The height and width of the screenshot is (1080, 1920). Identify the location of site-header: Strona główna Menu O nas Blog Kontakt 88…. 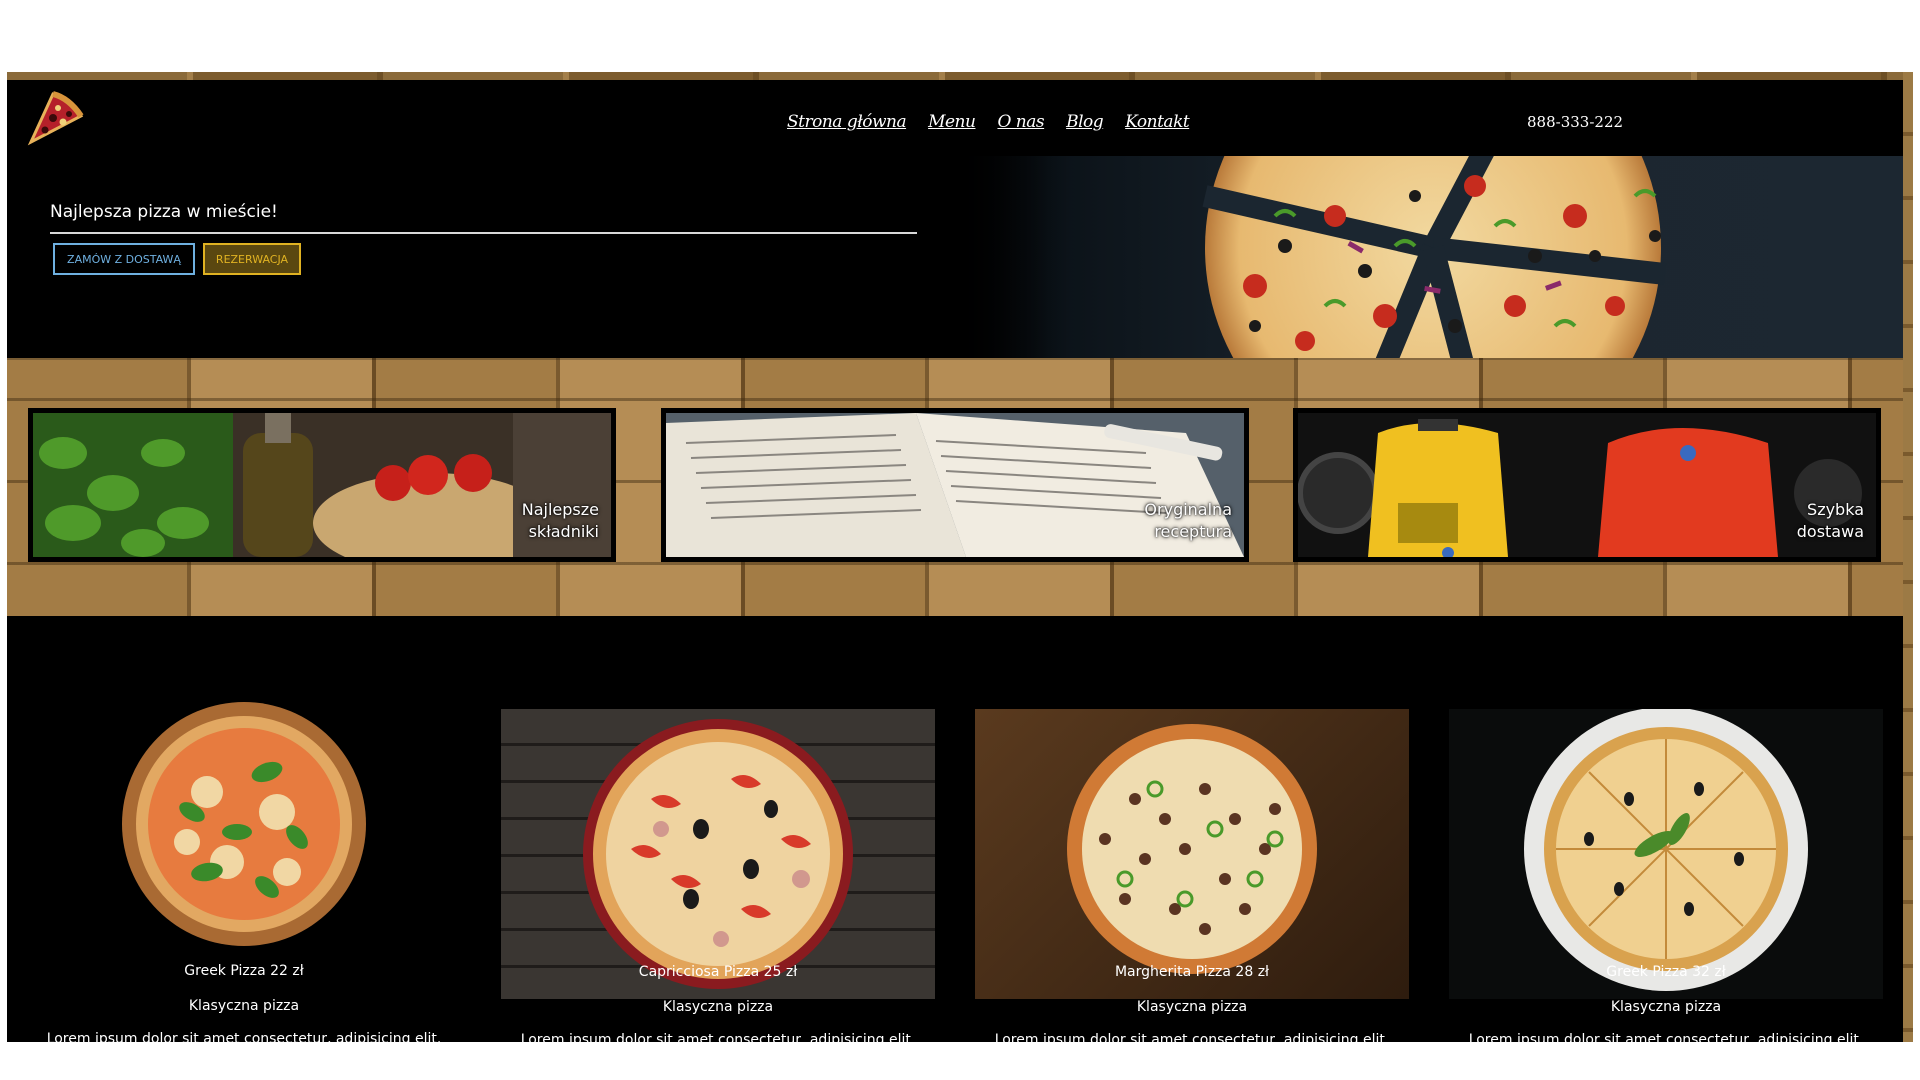
(955, 118).